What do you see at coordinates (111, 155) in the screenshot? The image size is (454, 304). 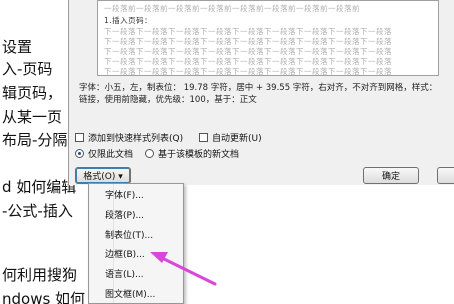 I see `only-this-document-label: 仅限此文档` at bounding box center [111, 155].